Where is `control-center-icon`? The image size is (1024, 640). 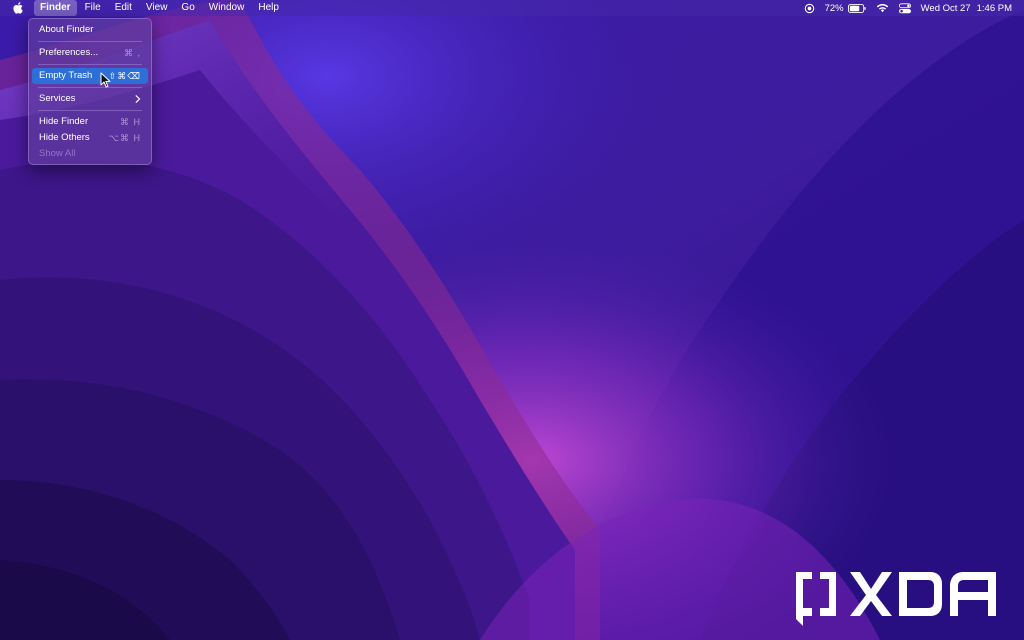 control-center-icon is located at coordinates (904, 8).